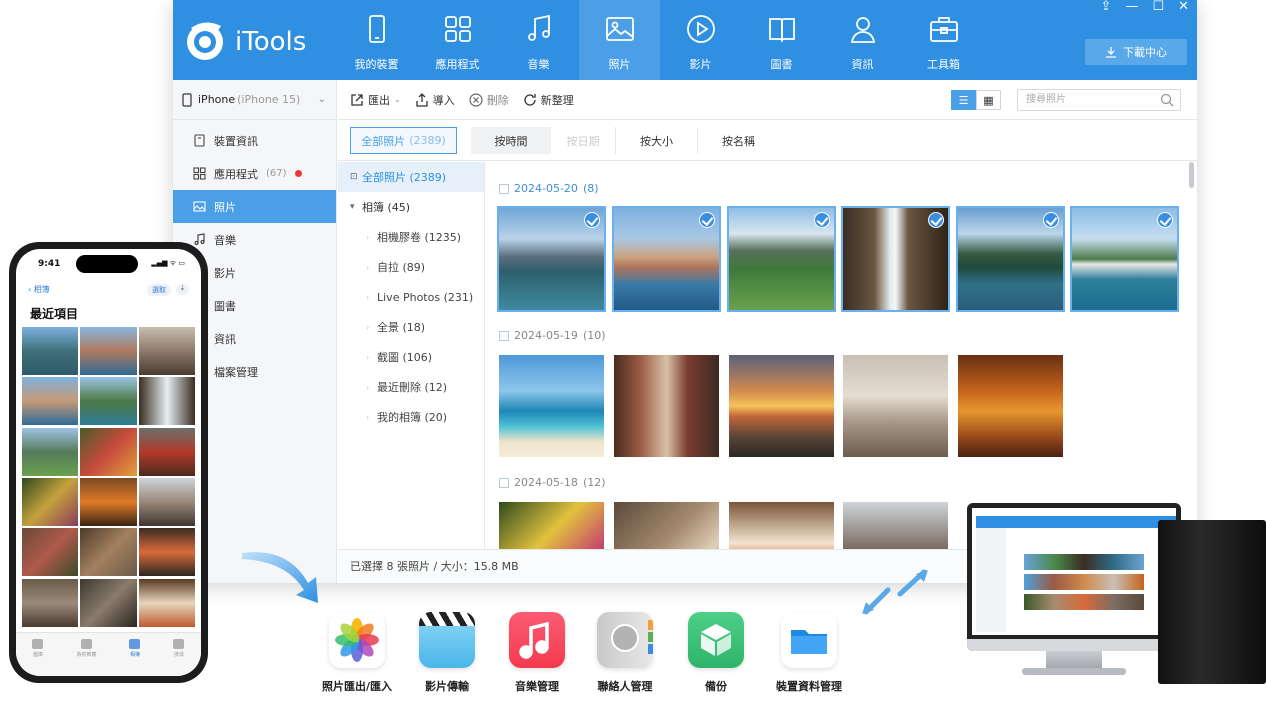 This screenshot has height=709, width=1266. I want to click on tree-label: 我的相簿 (20), so click(412, 417).